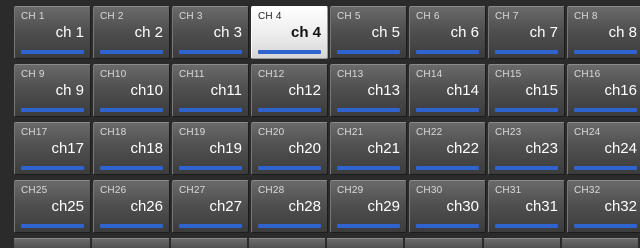 The width and height of the screenshot is (640, 248). I want to click on channel-name-label: ch18, so click(146, 148).